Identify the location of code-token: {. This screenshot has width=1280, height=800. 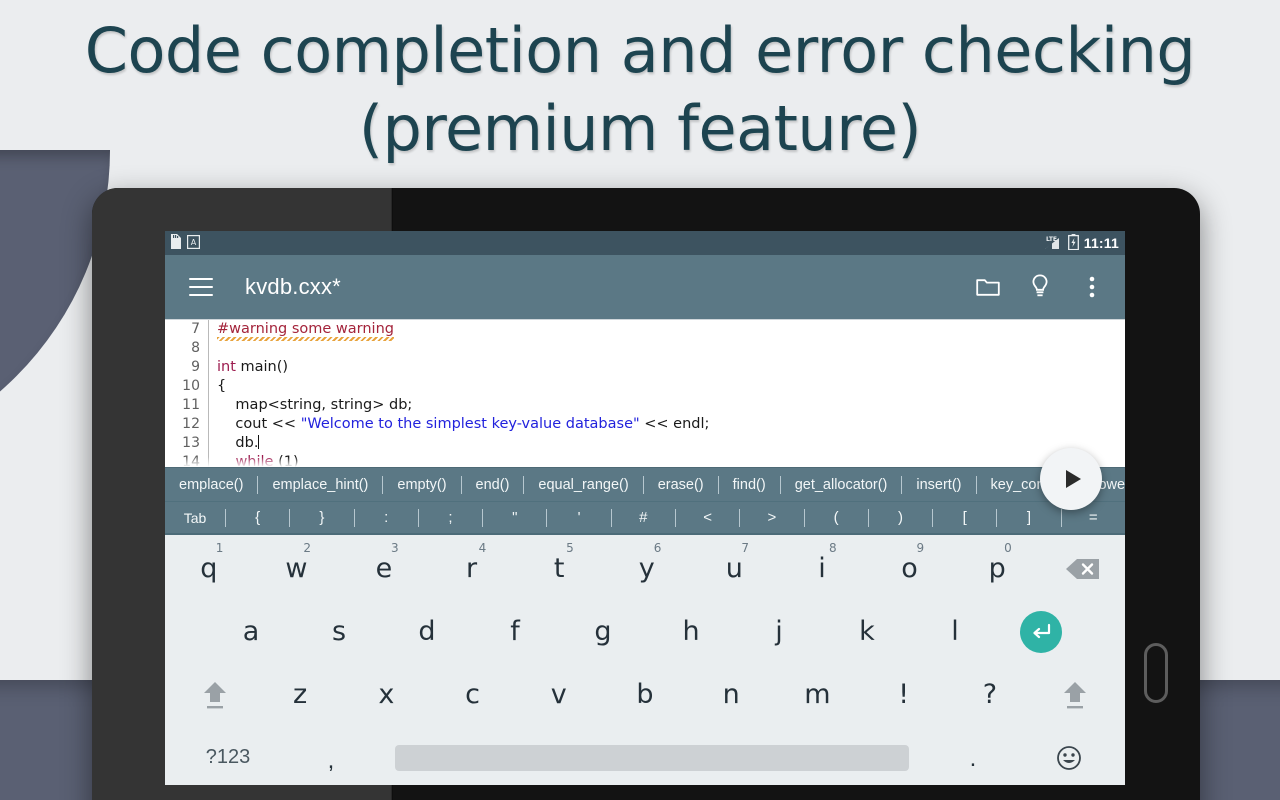
(222, 386).